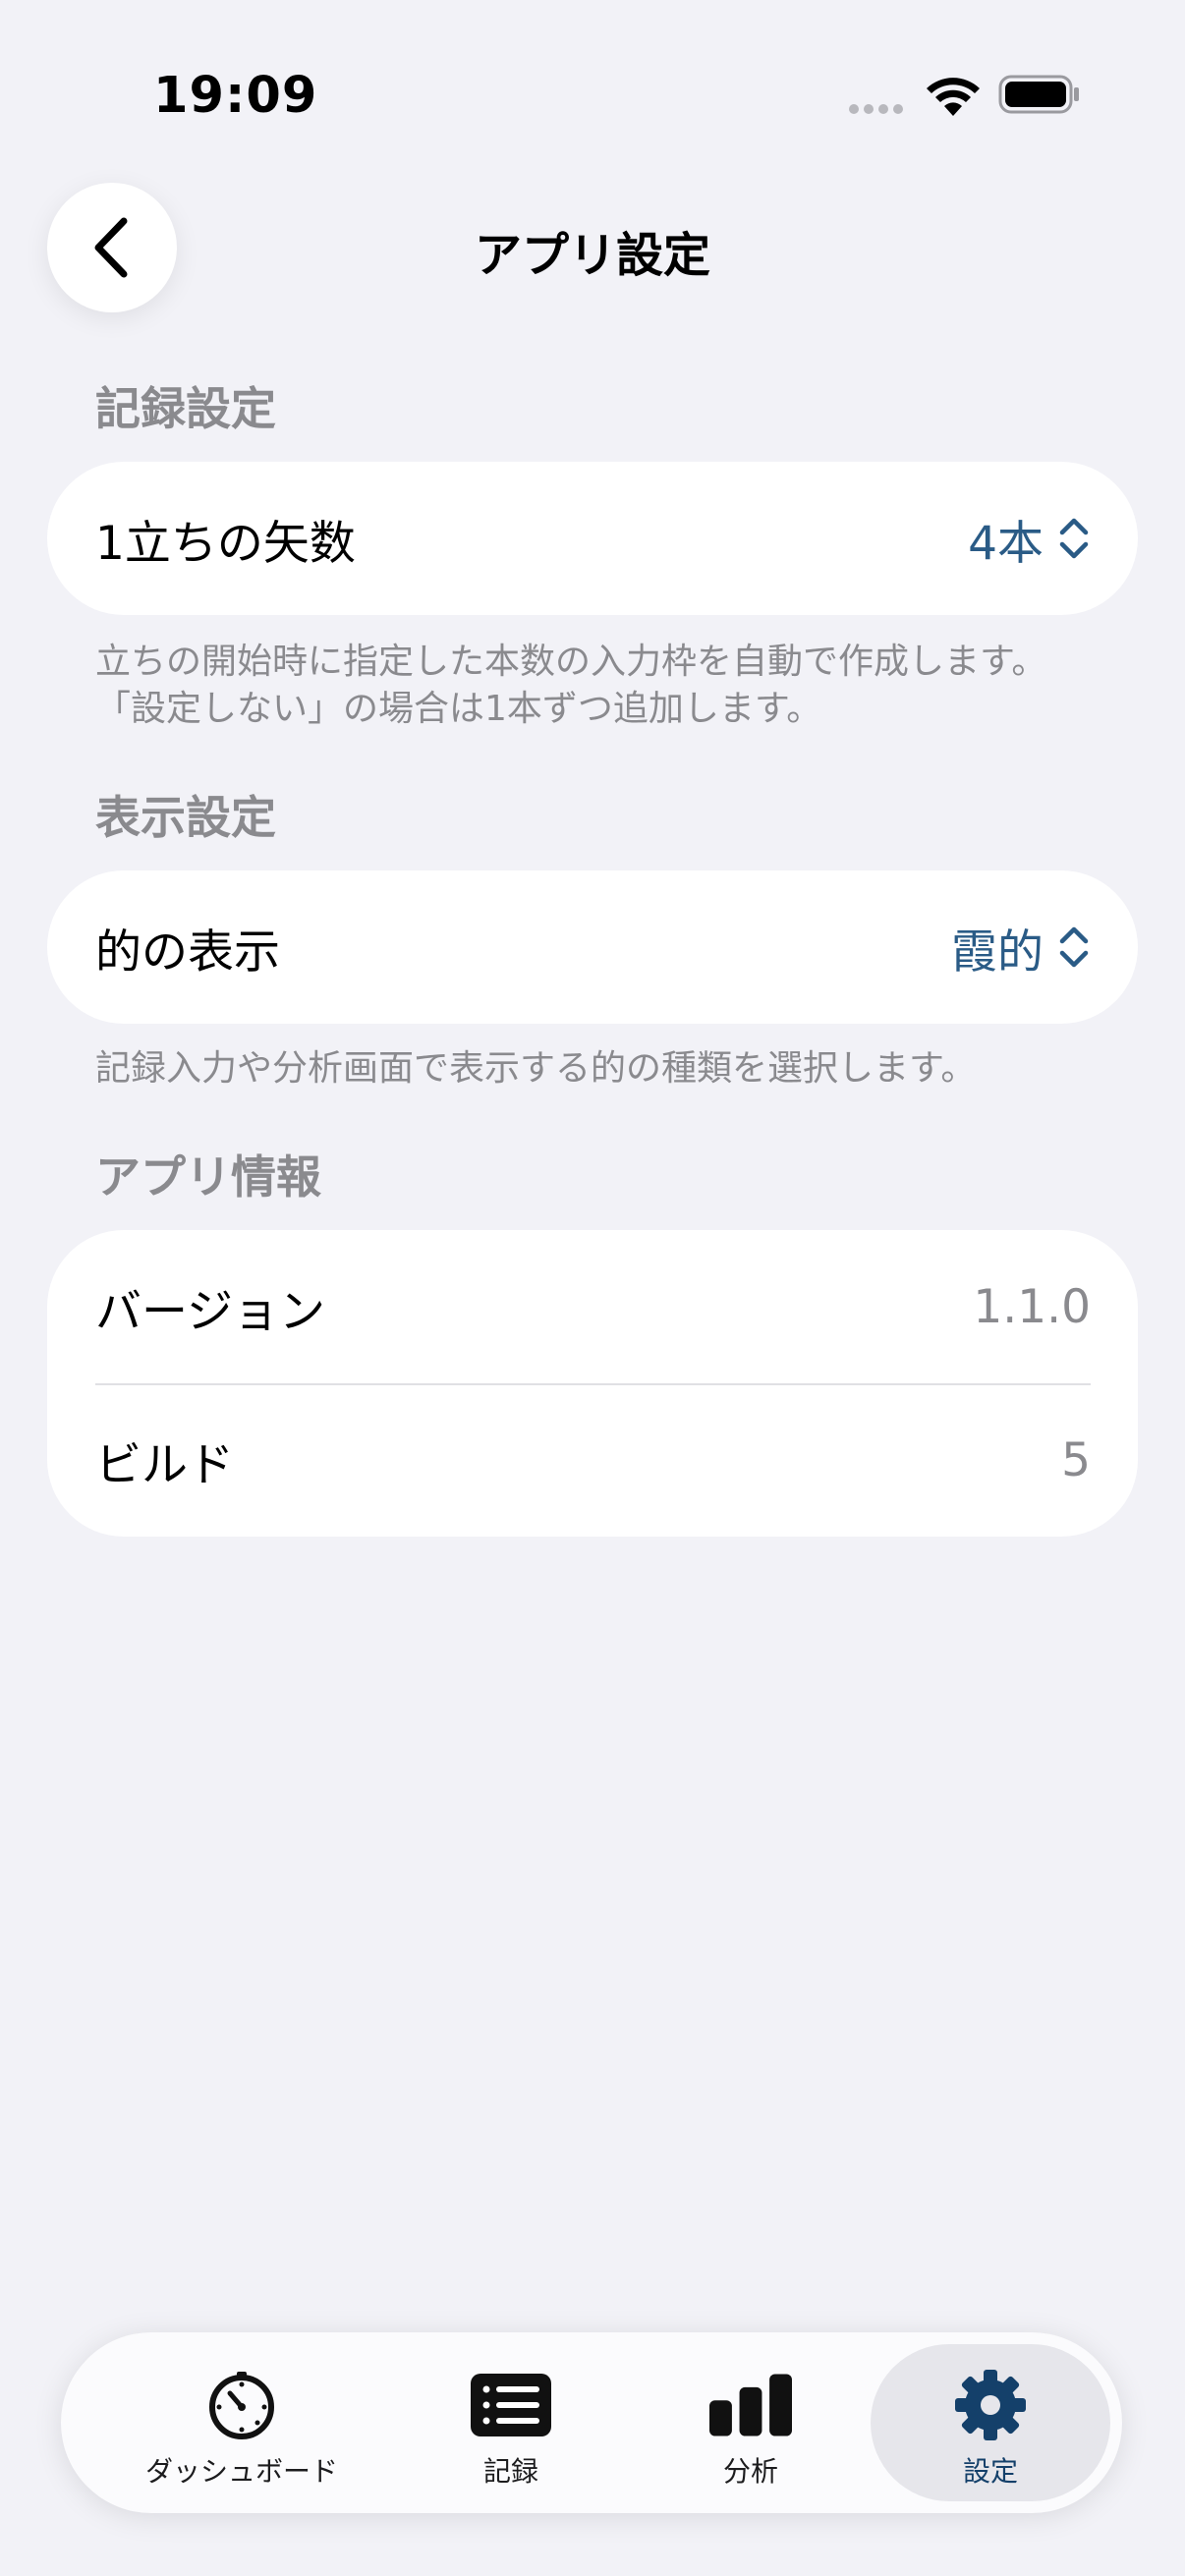 This screenshot has width=1185, height=2576. I want to click on section-header-record: 記録設定, so click(185, 408).